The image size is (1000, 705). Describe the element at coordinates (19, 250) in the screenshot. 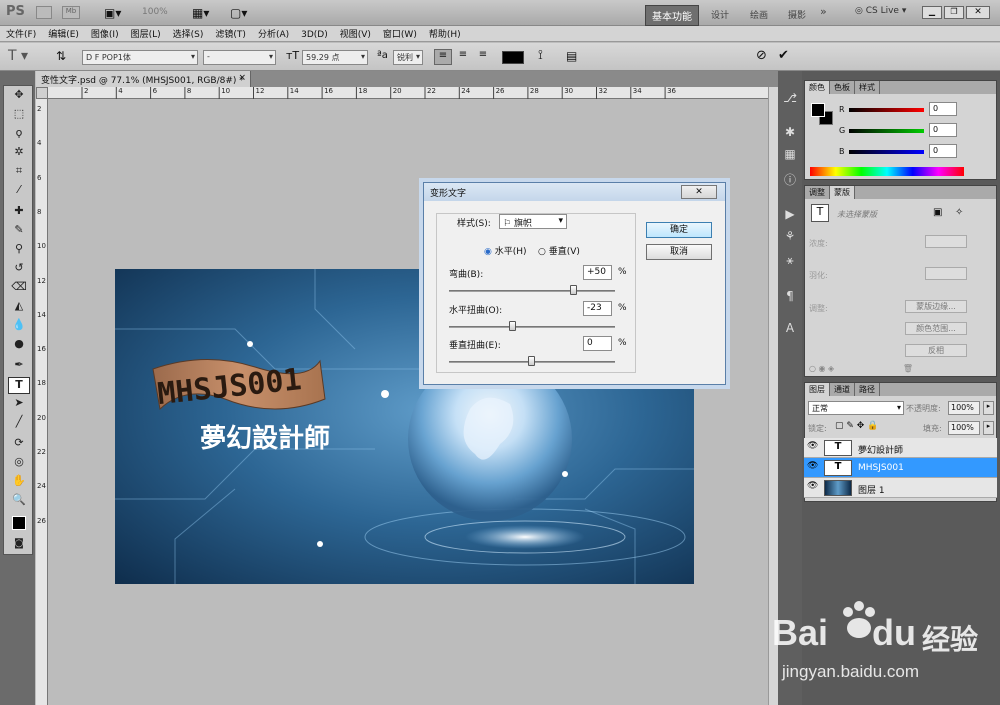

I see `clone-stamp-icon: ⚲` at that location.